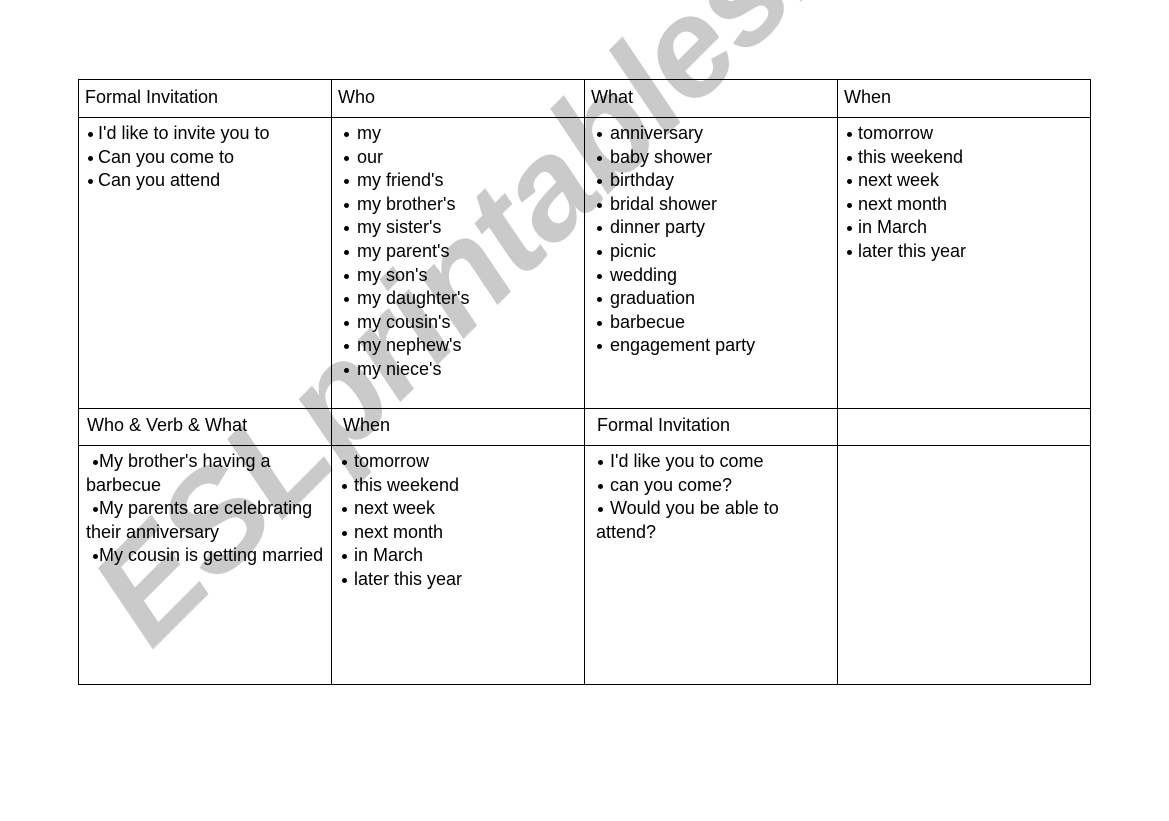 The width and height of the screenshot is (1169, 821). What do you see at coordinates (612, 97) in the screenshot?
I see `header-what: What` at bounding box center [612, 97].